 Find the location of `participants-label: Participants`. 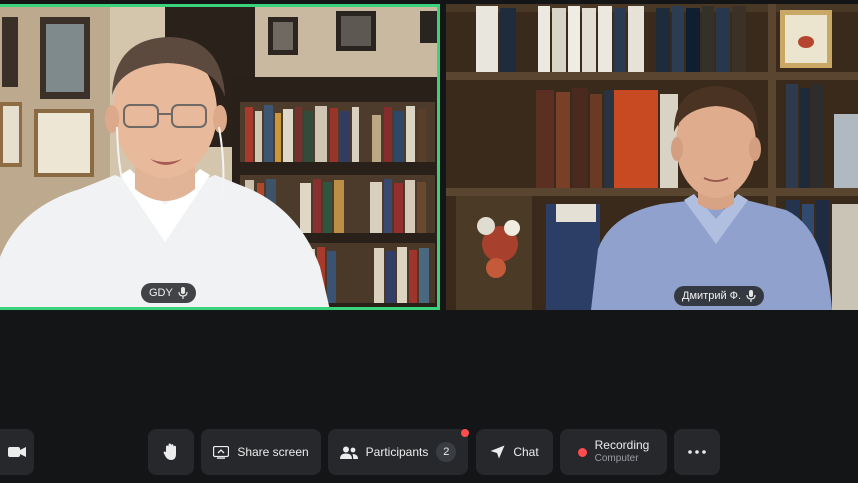

participants-label: Participants is located at coordinates (397, 452).